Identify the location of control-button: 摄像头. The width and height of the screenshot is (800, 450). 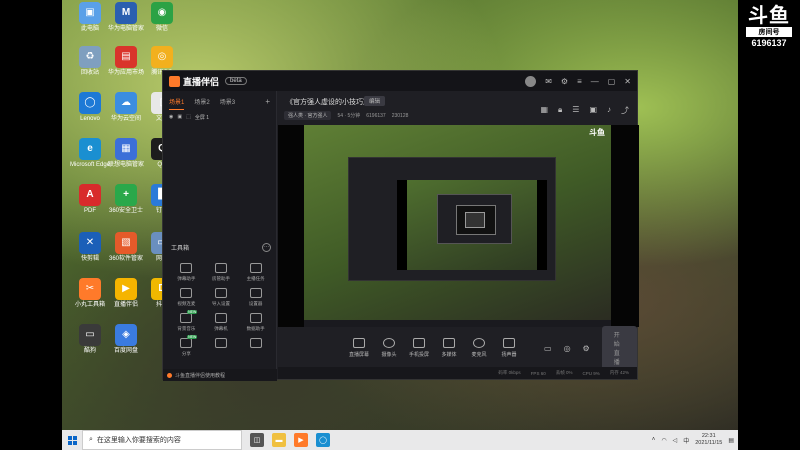
(389, 348).